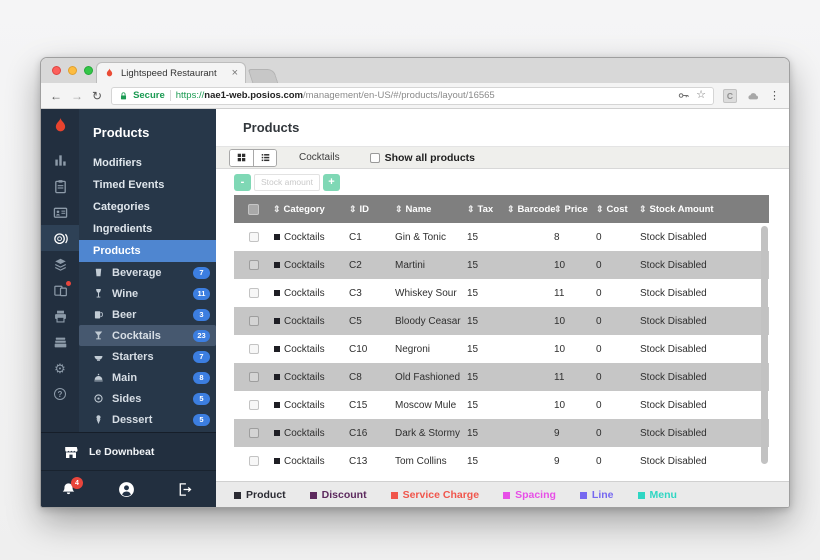 The width and height of the screenshot is (820, 560). Describe the element at coordinates (264, 157) in the screenshot. I see `list-view-button` at that location.